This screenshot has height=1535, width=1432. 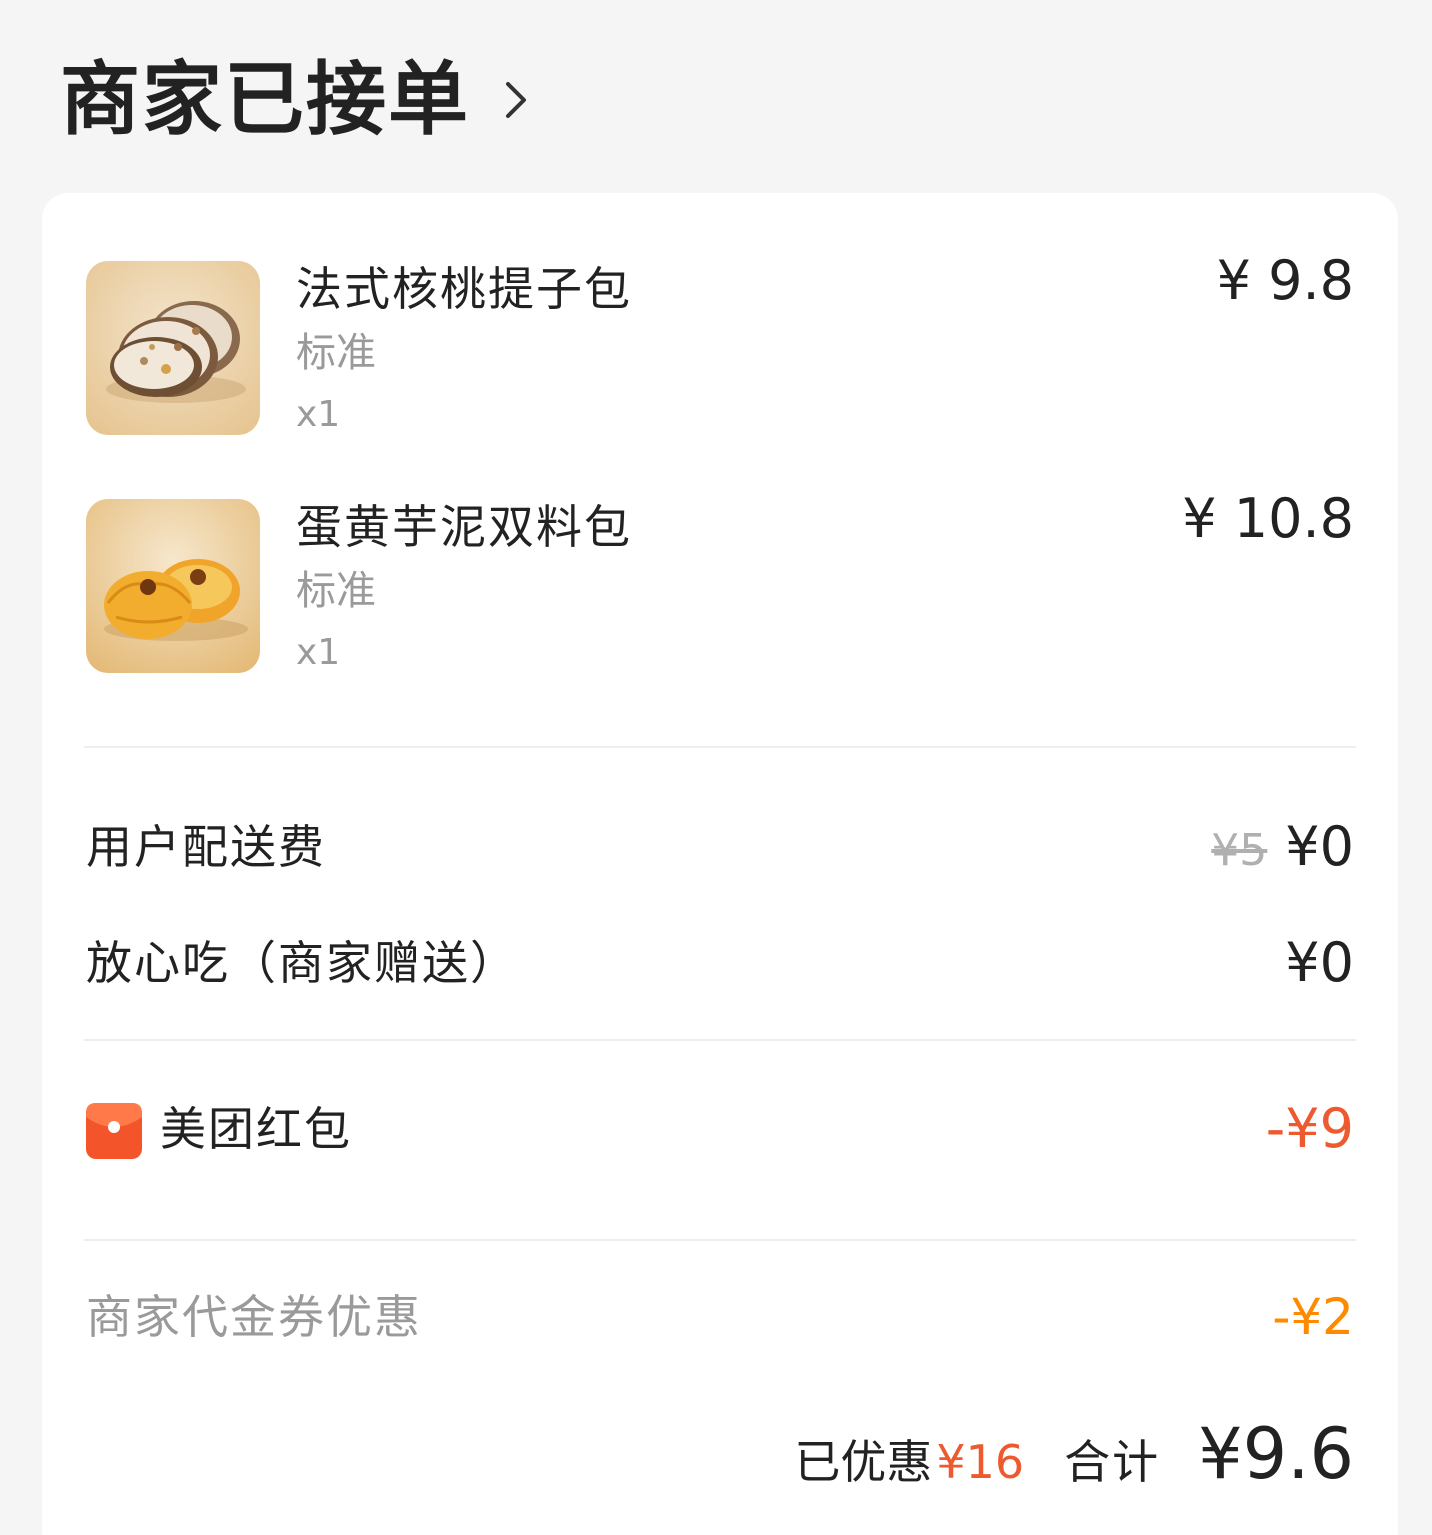 What do you see at coordinates (173, 586) in the screenshot?
I see `product-image-taro-bun` at bounding box center [173, 586].